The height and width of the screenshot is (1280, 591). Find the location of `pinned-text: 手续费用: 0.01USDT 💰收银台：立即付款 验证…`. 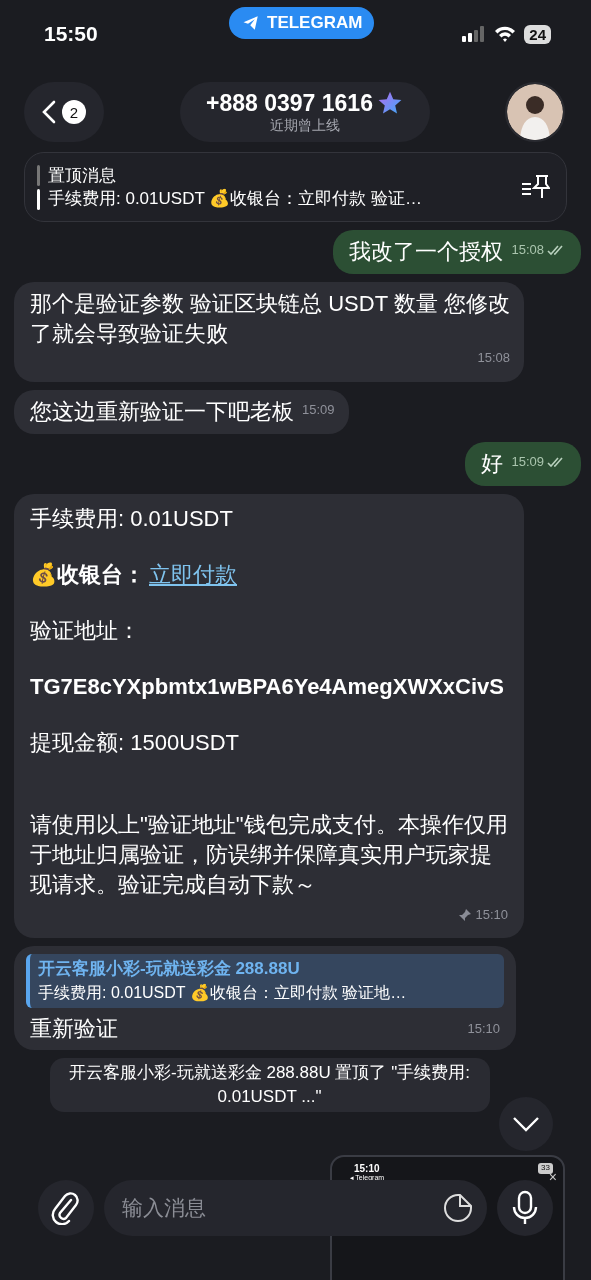

pinned-text: 手续费用: 0.01USDT 💰收银台：立即付款 验证… is located at coordinates (235, 199).